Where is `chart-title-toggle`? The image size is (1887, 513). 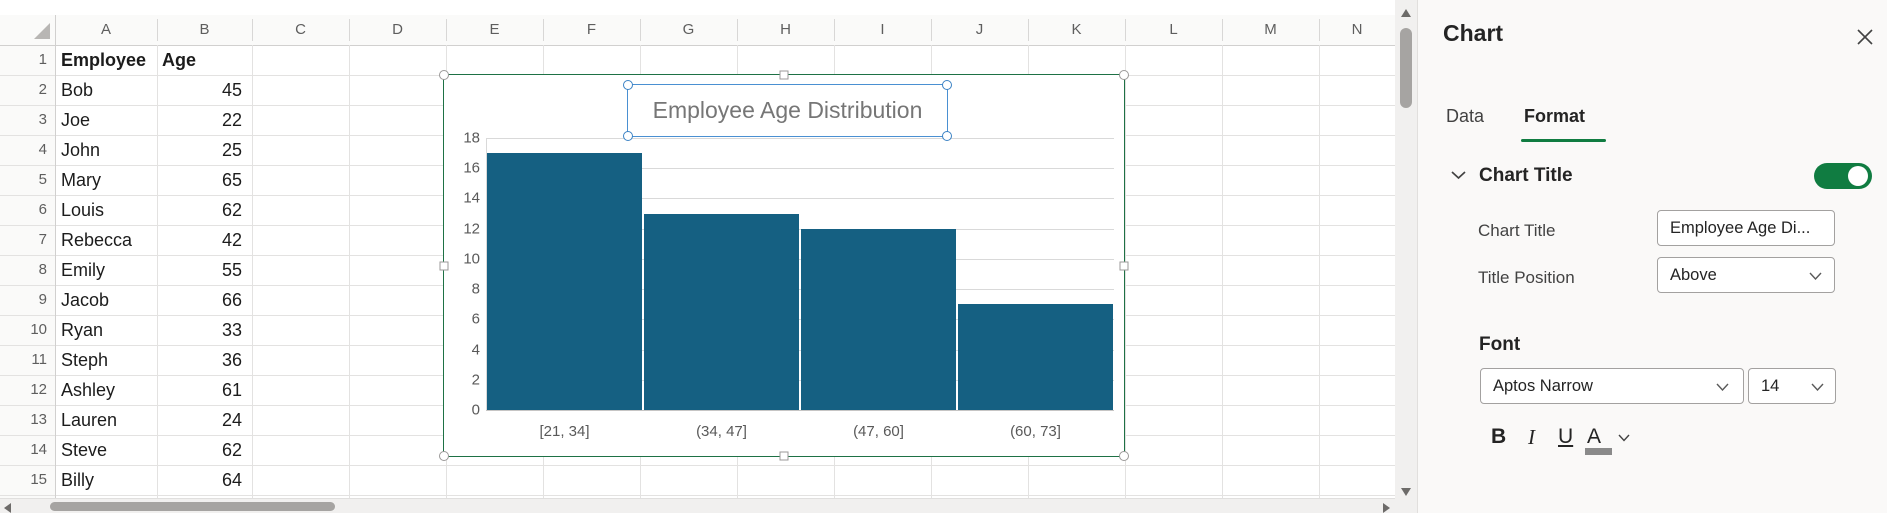 chart-title-toggle is located at coordinates (1843, 176).